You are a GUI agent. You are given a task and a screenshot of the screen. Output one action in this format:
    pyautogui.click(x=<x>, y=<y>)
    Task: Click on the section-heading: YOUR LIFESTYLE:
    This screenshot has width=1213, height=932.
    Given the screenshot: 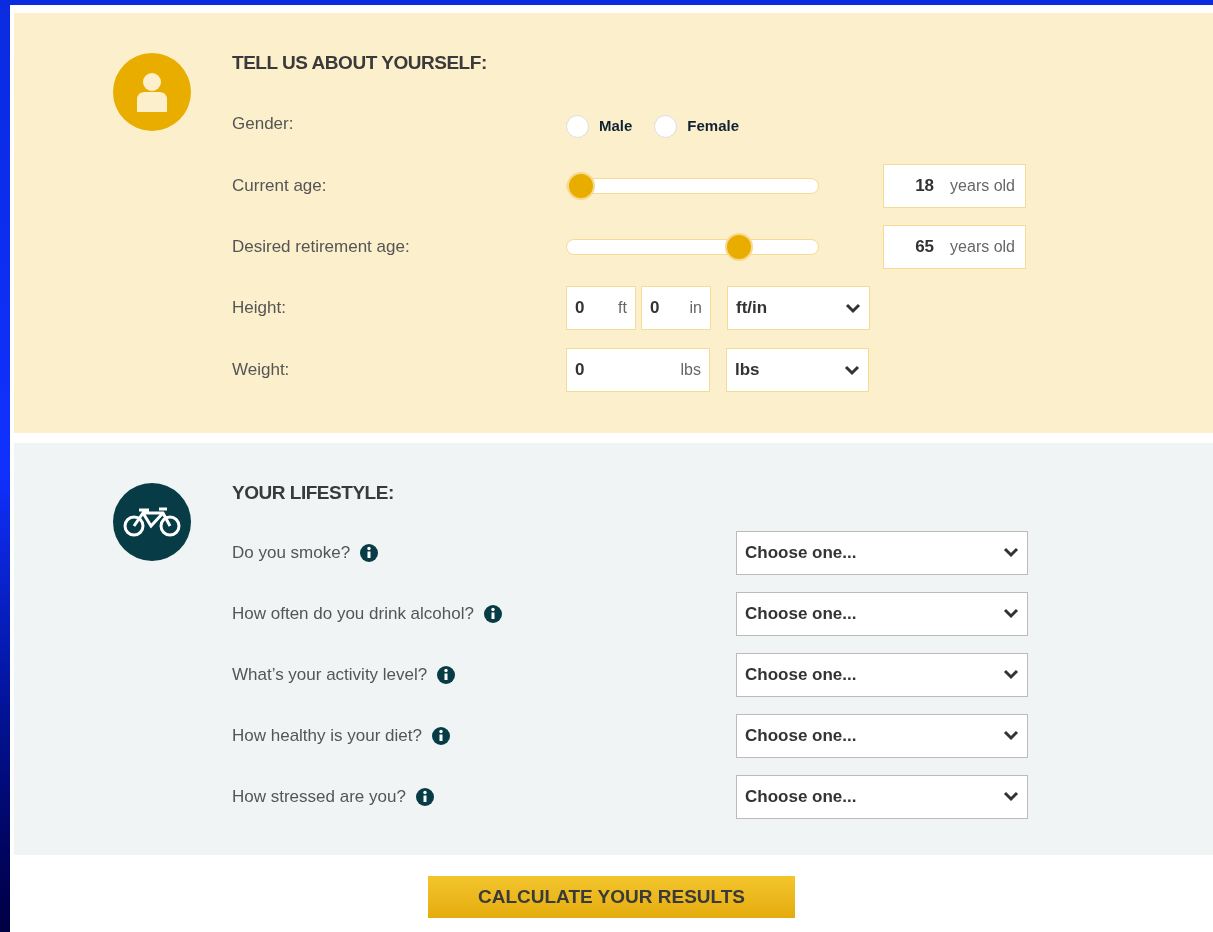 What is the action you would take?
    pyautogui.click(x=313, y=493)
    